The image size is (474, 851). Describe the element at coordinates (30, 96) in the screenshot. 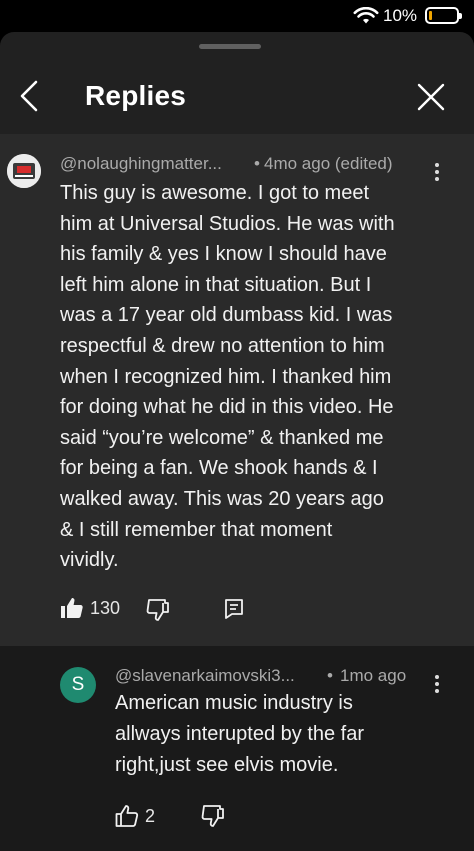

I see `chevron-left-icon` at that location.